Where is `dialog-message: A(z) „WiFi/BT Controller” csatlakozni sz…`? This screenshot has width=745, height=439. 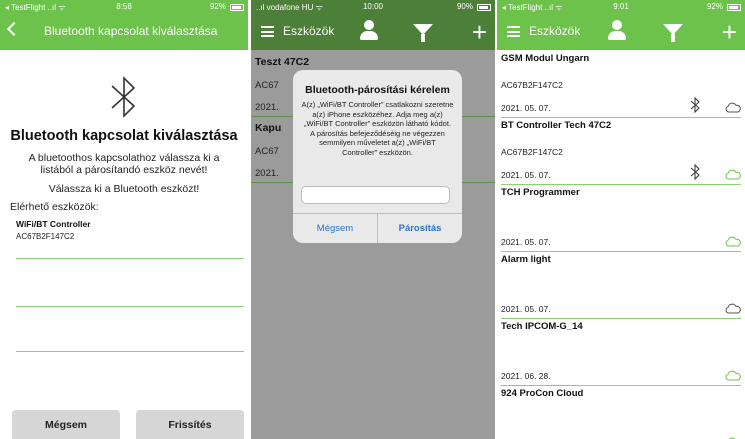
dialog-message: A(z) „WiFi/BT Controller” csatlakozni sz… is located at coordinates (377, 128).